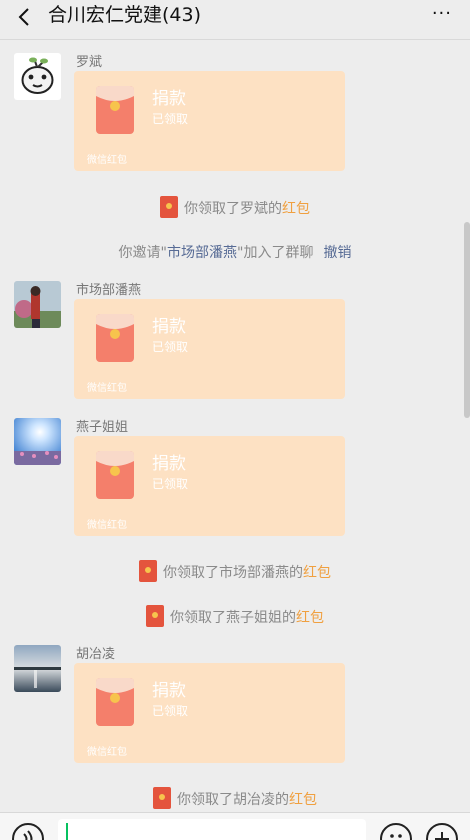 The width and height of the screenshot is (470, 840). Describe the element at coordinates (235, 20) in the screenshot. I see `chat-header: 合川宏仁党建(43) ···` at that location.